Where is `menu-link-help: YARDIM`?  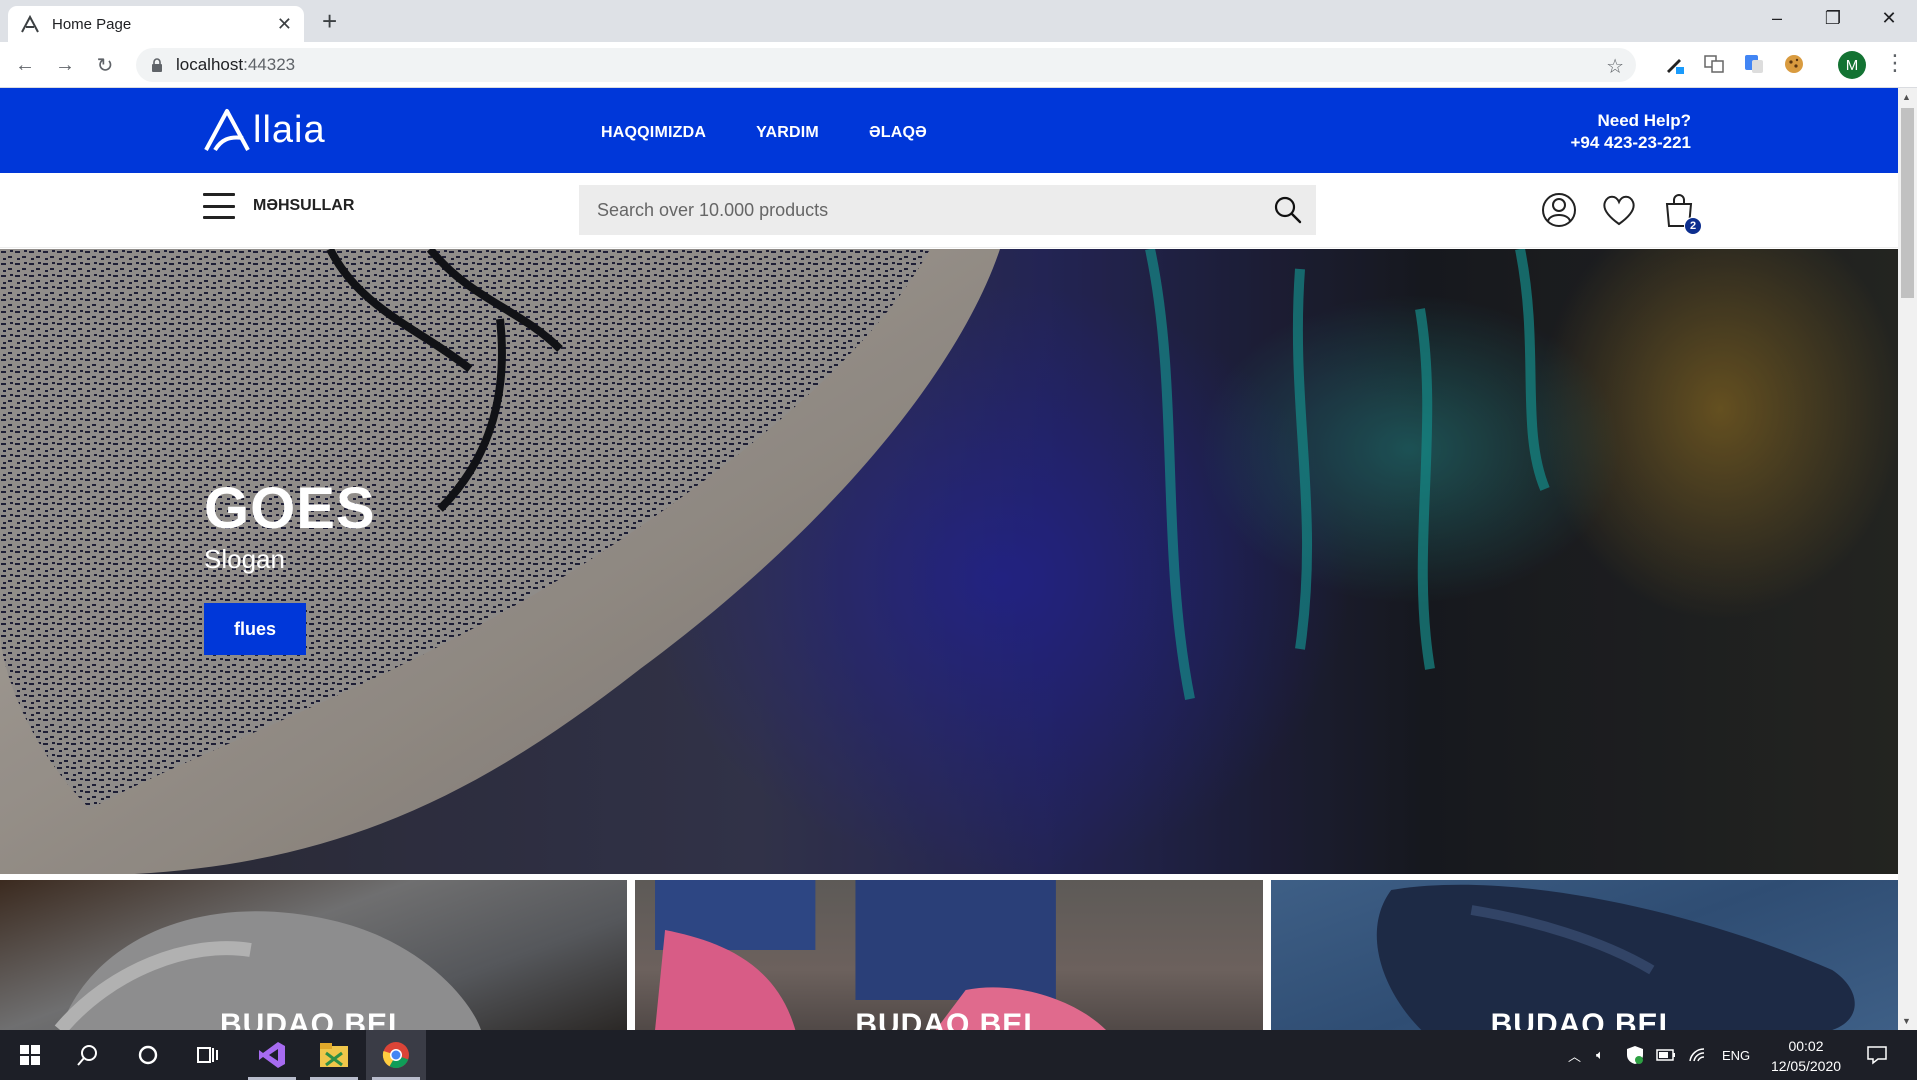
menu-link-help: YARDIM is located at coordinates (787, 133).